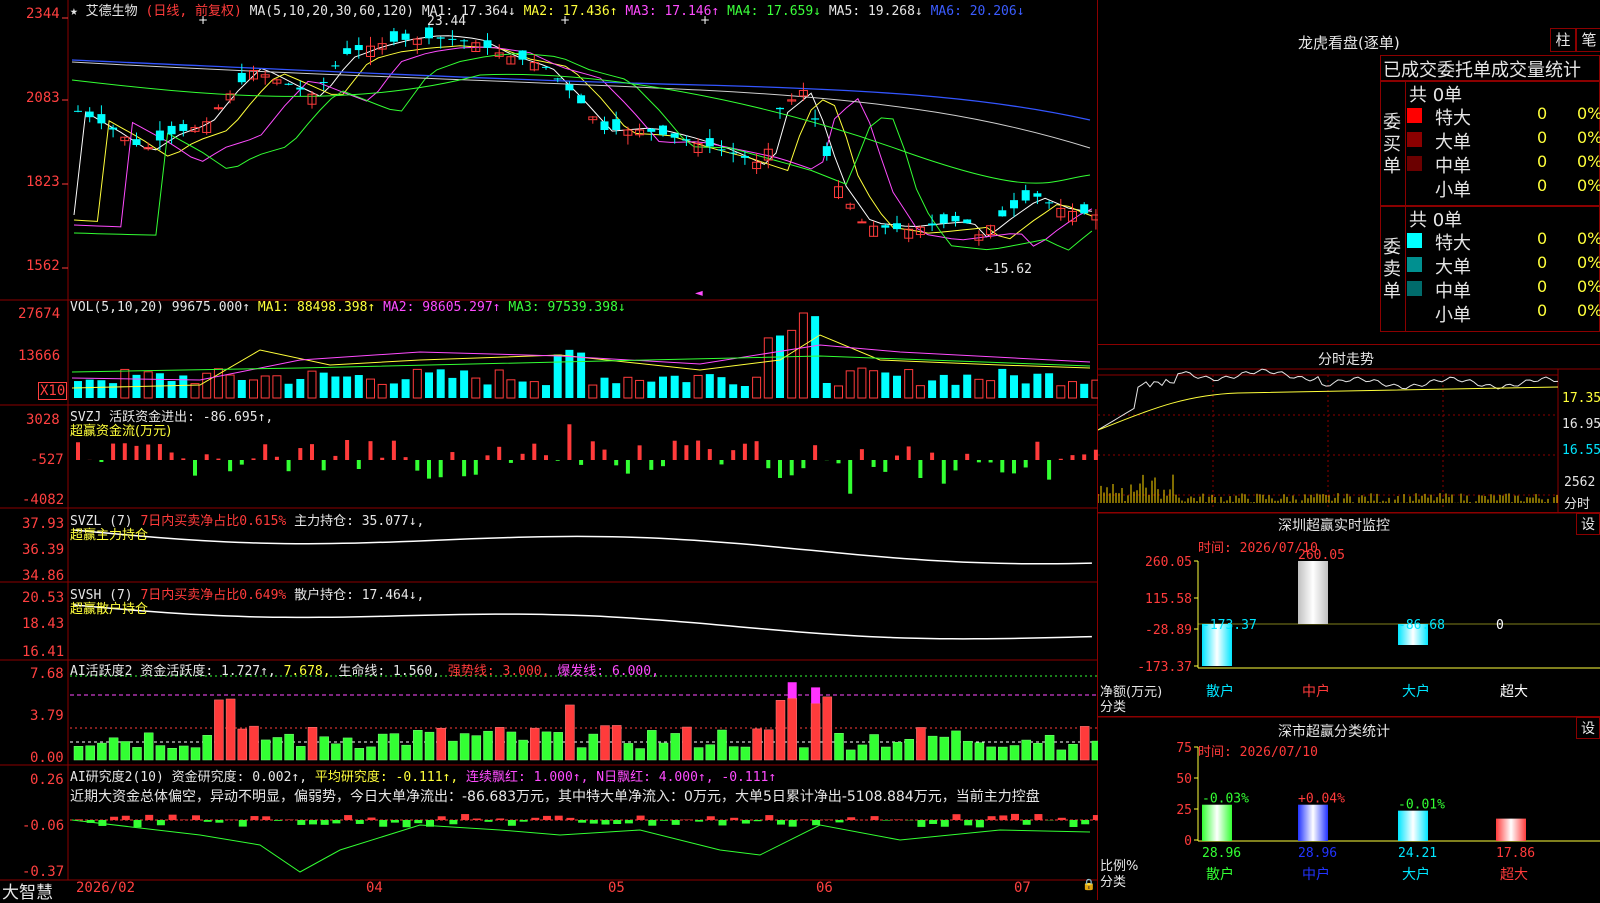 Image resolution: width=1600 pixels, height=903 pixels. Describe the element at coordinates (1349, 42) in the screenshot. I see `lhb-title: 龙虎看盘(逐单)` at that location.